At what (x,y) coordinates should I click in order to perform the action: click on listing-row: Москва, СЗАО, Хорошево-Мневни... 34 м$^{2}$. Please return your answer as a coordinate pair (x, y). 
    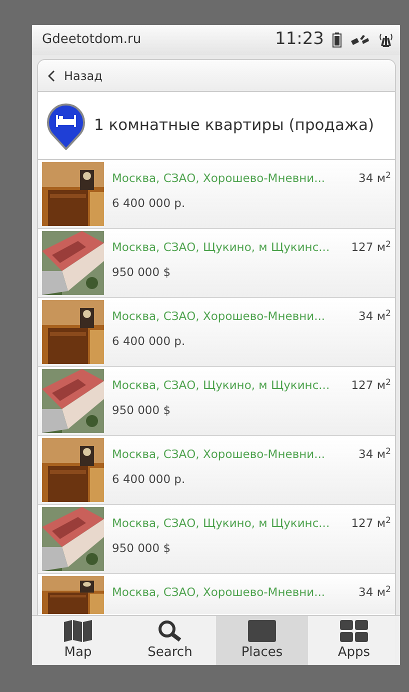
    Looking at the image, I should click on (216, 594).